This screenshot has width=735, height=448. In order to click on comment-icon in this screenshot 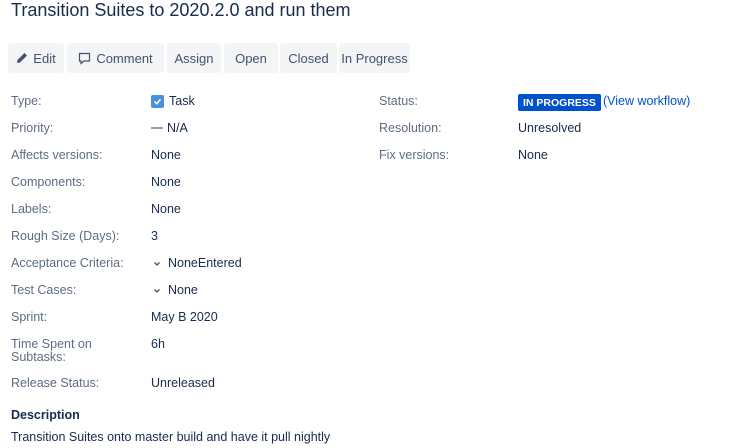, I will do `click(84, 58)`.